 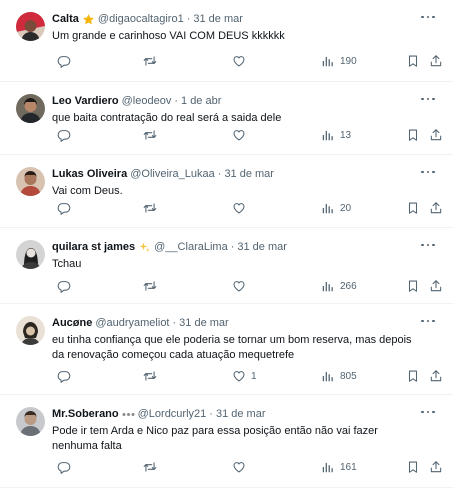 What do you see at coordinates (336, 286) in the screenshot?
I see `views-button: 266` at bounding box center [336, 286].